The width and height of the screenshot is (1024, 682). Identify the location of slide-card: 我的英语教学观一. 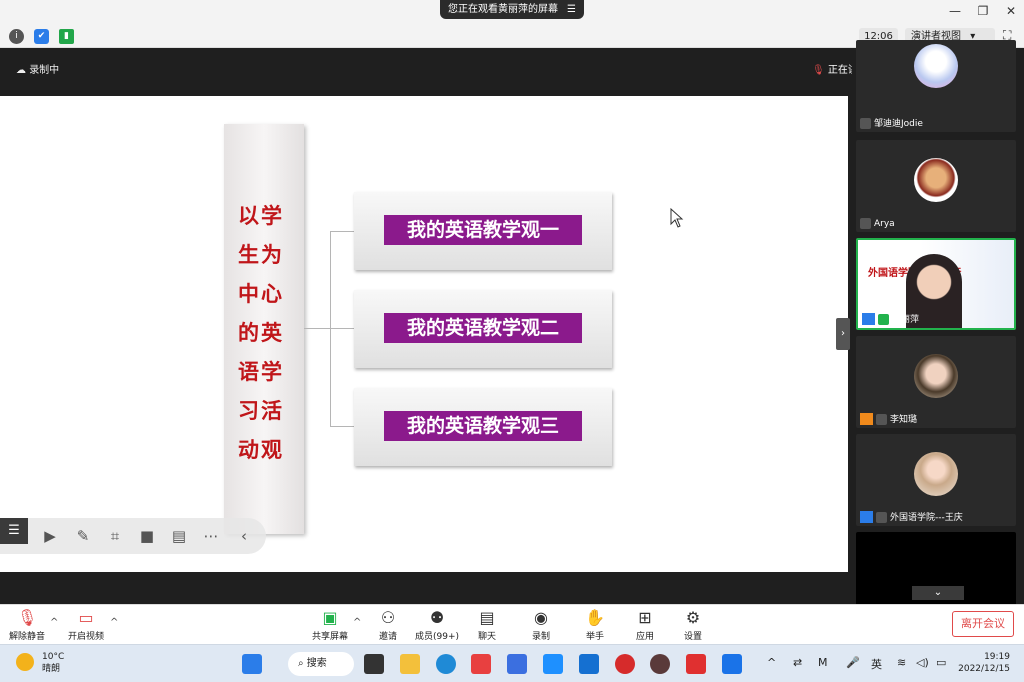
(483, 231).